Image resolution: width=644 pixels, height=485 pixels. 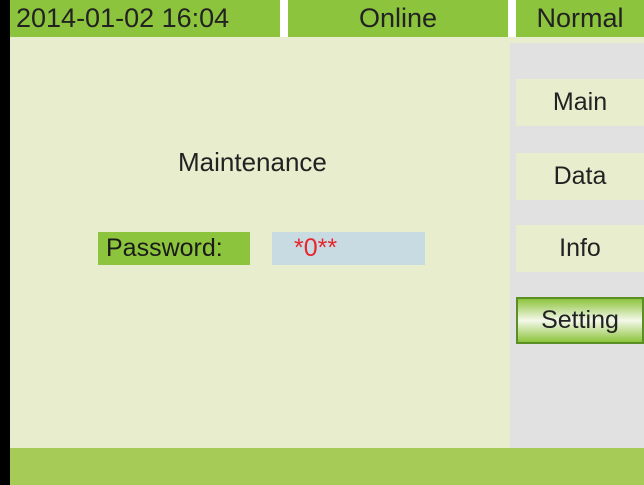 I want to click on mode-status: Normal, so click(x=580, y=18).